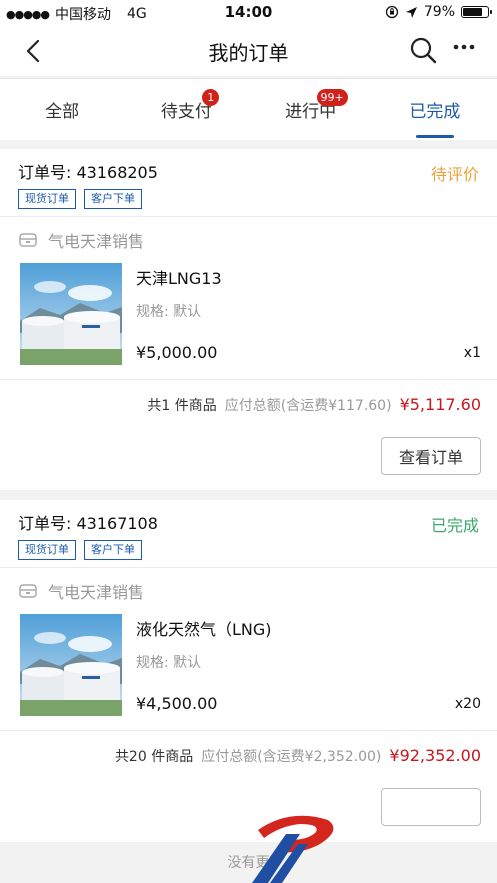 The width and height of the screenshot is (497, 883). I want to click on order-status-tabs: 全部 待支付 1 进行中 99+ 已完成, so click(248, 109).